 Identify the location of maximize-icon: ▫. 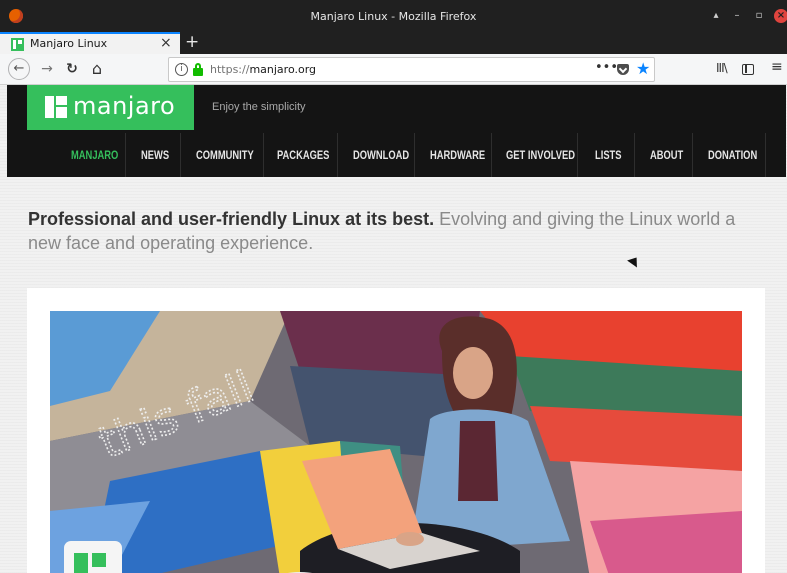
(759, 16).